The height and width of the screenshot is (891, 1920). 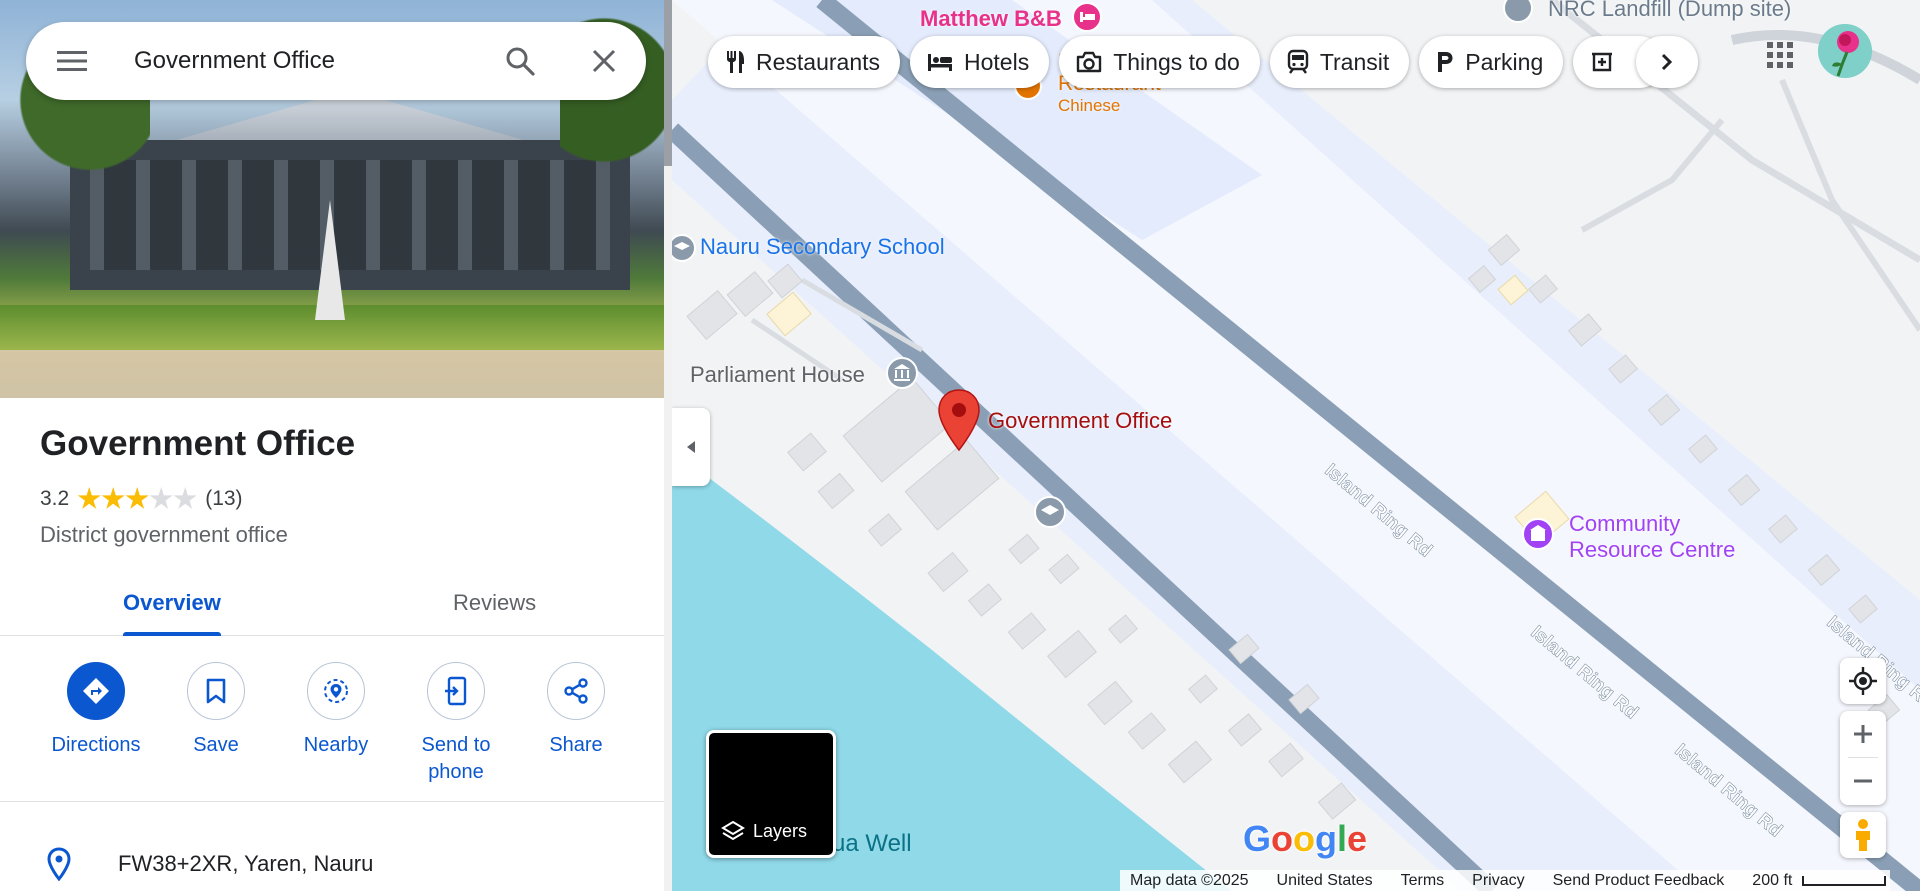 I want to click on search-input, so click(x=298, y=61).